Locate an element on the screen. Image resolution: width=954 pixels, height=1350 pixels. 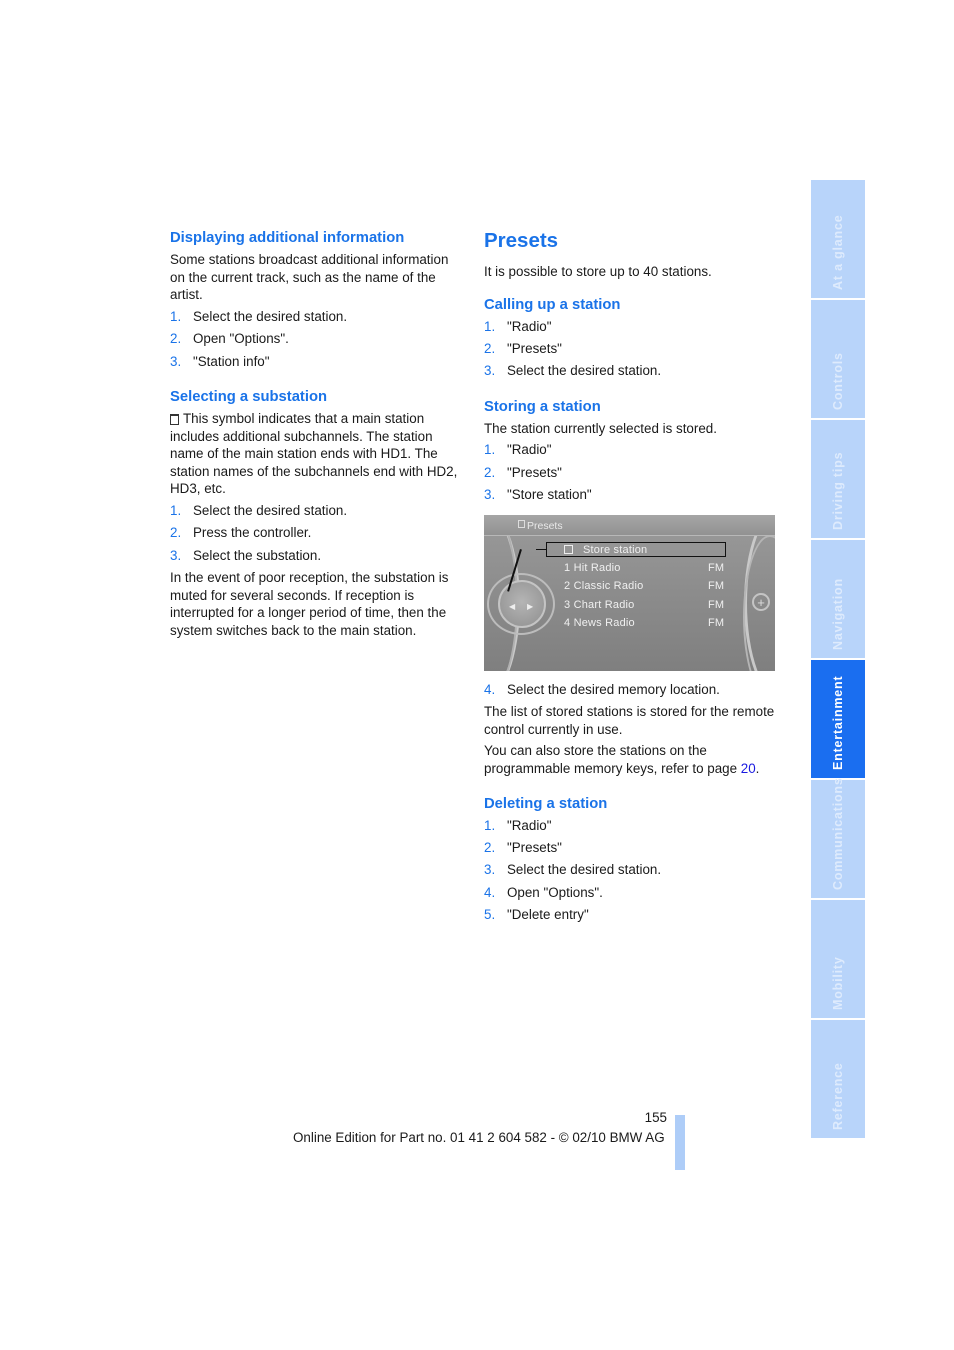
heading-storing-a-station: Storing a station is located at coordinates (542, 406).